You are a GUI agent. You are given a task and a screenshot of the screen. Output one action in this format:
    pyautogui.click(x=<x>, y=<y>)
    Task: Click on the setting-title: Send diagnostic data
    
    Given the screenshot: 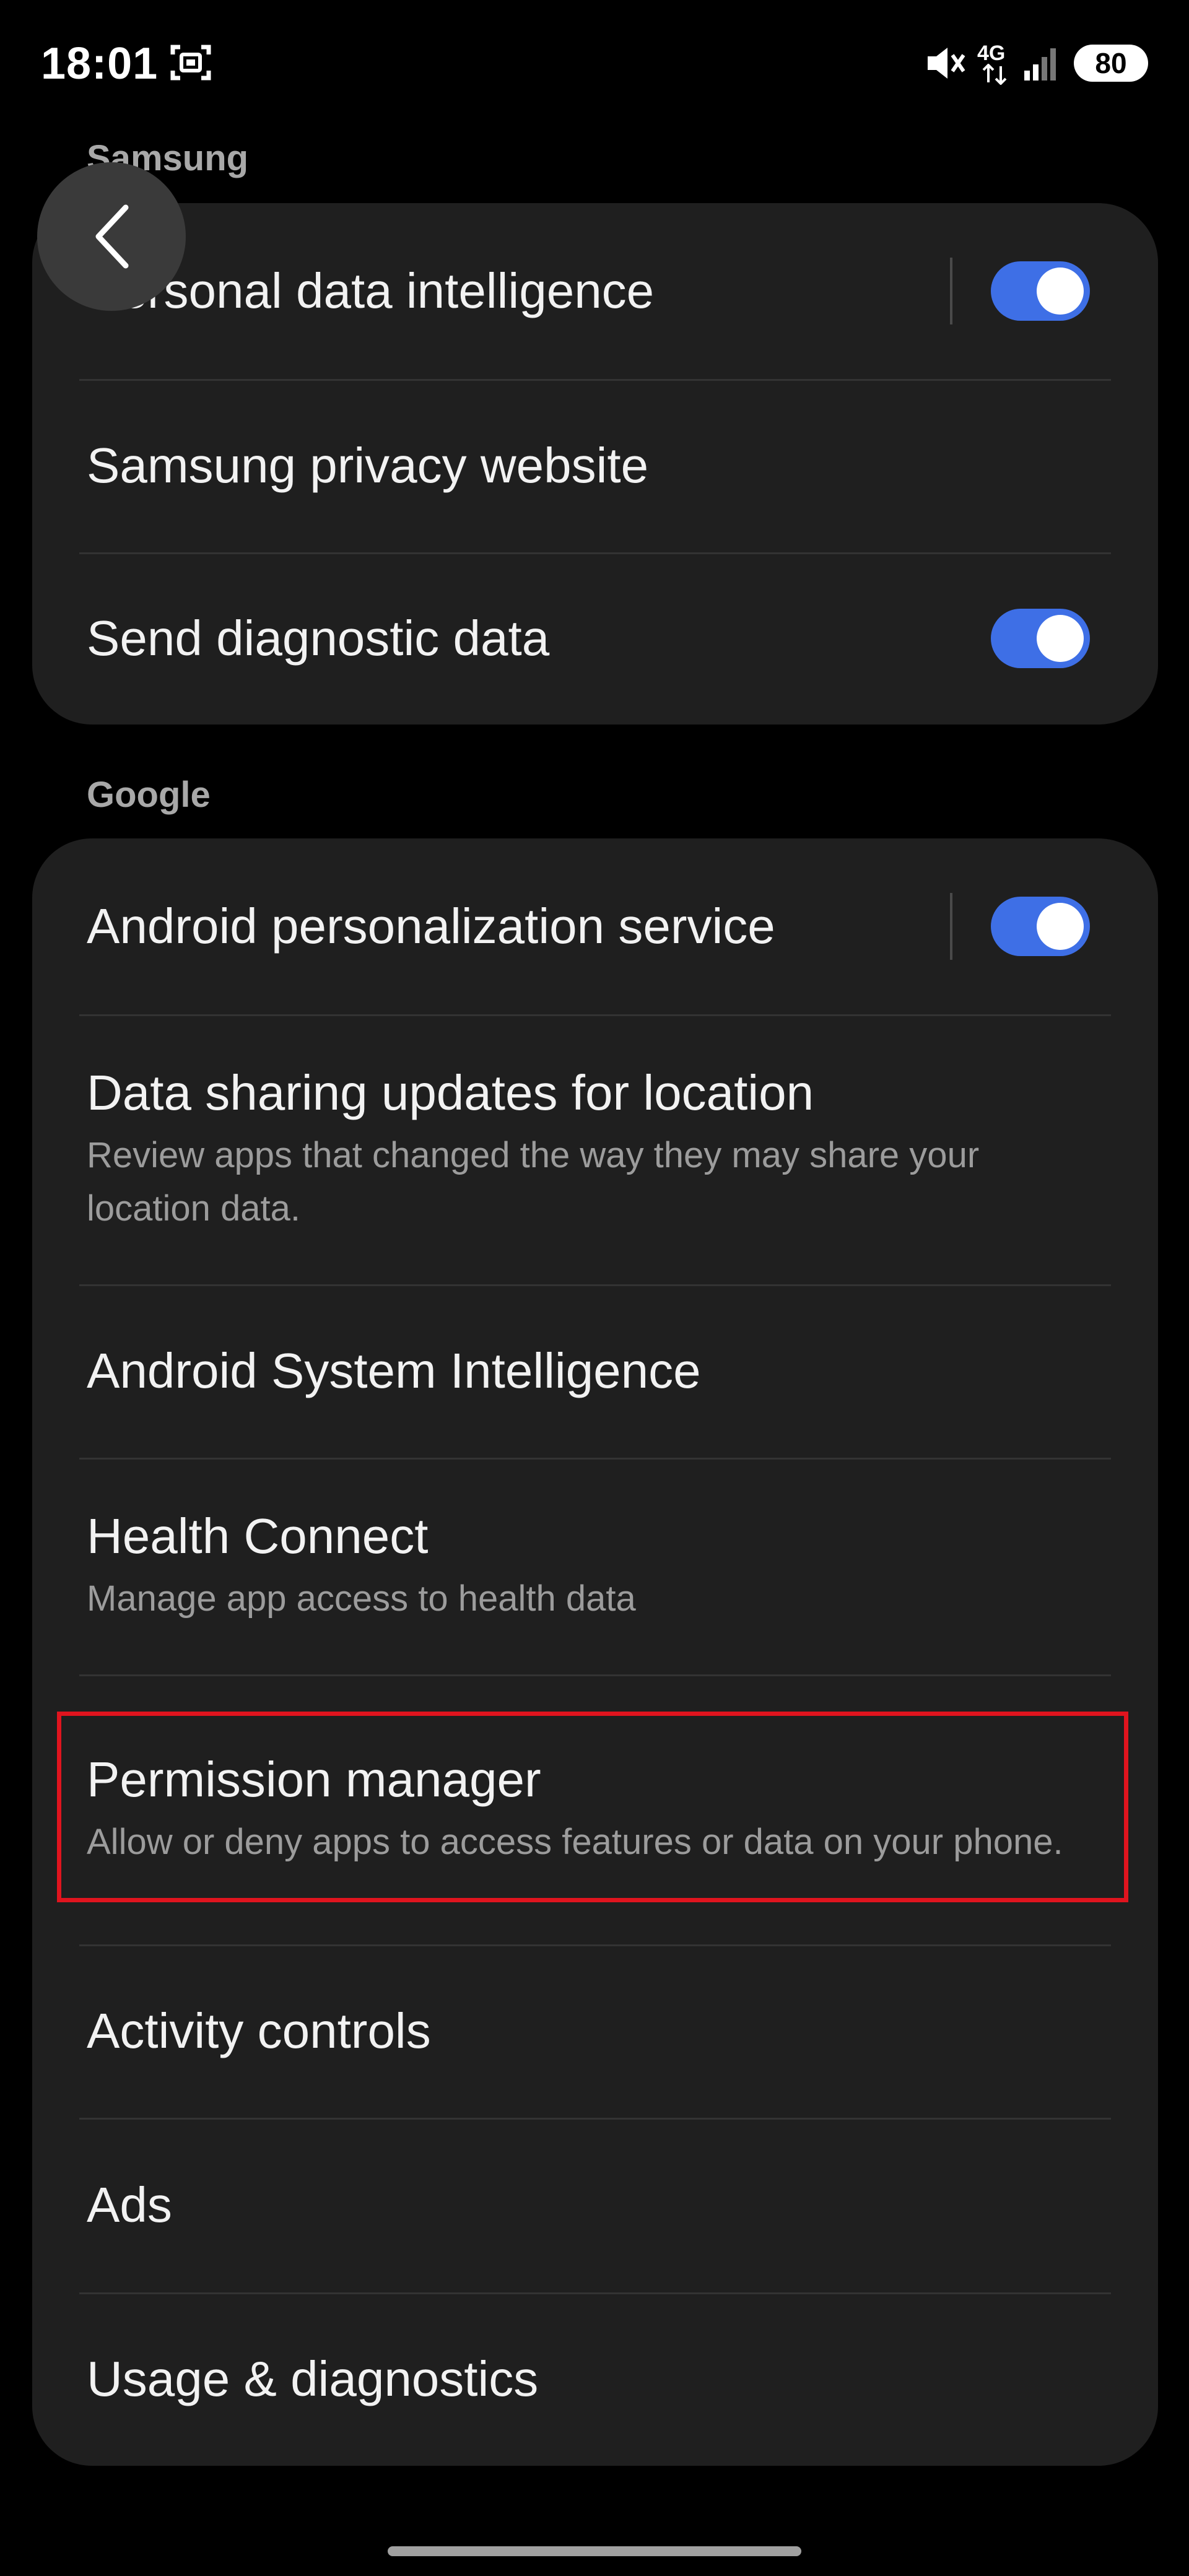 What is the action you would take?
    pyautogui.click(x=318, y=638)
    